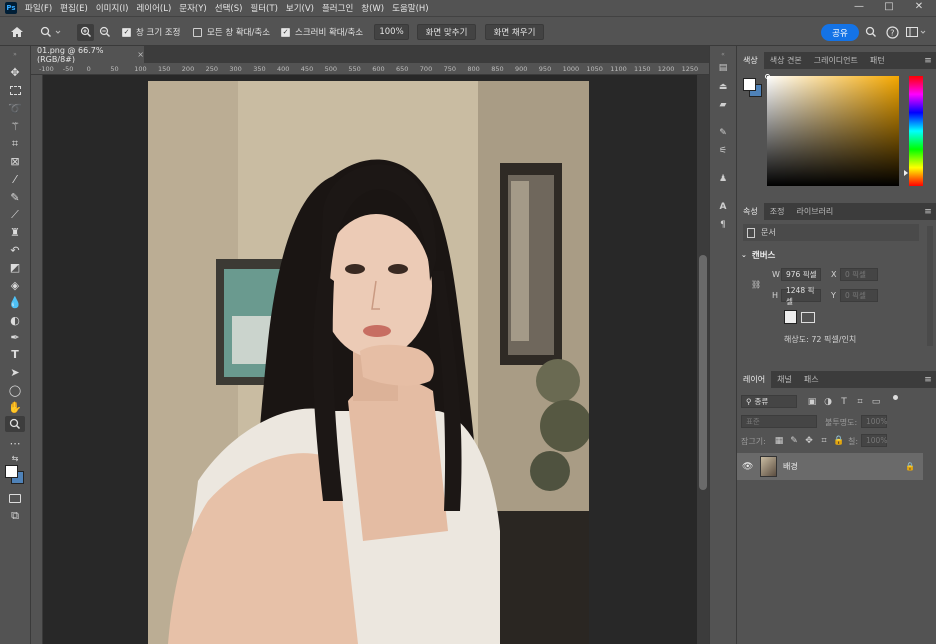  I want to click on document-tab: 01.png @ 66.7% (RGB/8#) ×, so click(87, 55).